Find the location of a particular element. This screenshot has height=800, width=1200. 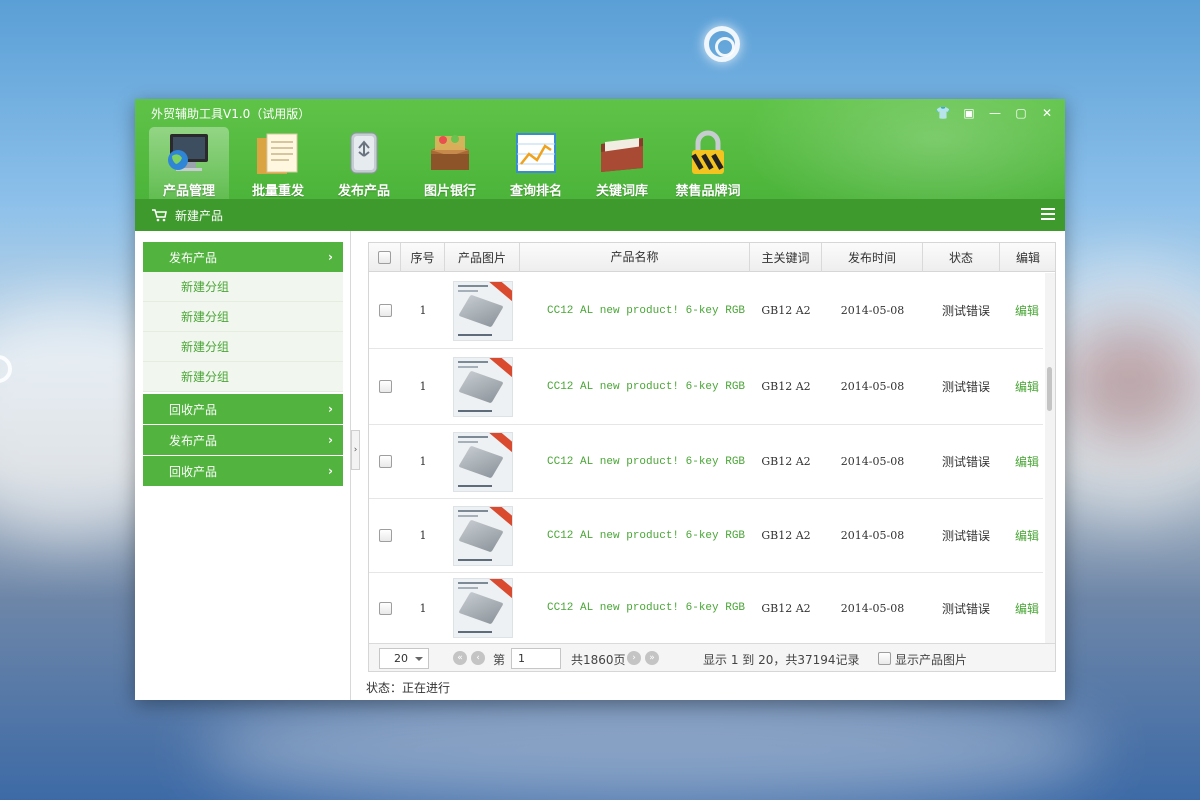

scrollbar-thumb is located at coordinates (1049, 389).